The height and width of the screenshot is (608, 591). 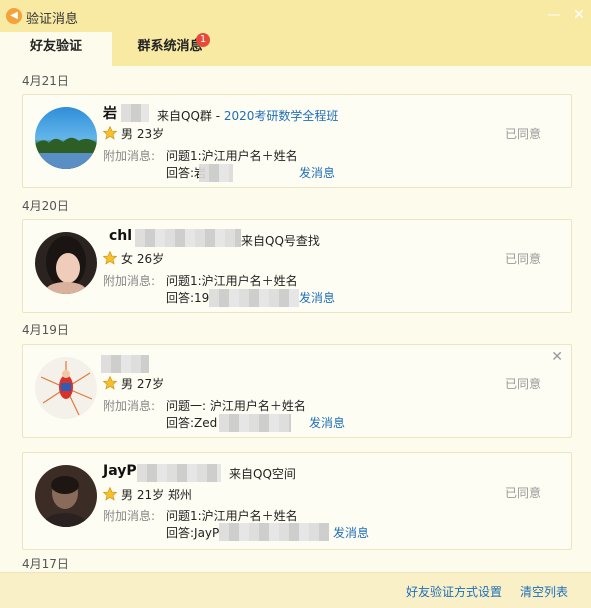 I want to click on answer-text: 回答:Zed, so click(x=192, y=423).